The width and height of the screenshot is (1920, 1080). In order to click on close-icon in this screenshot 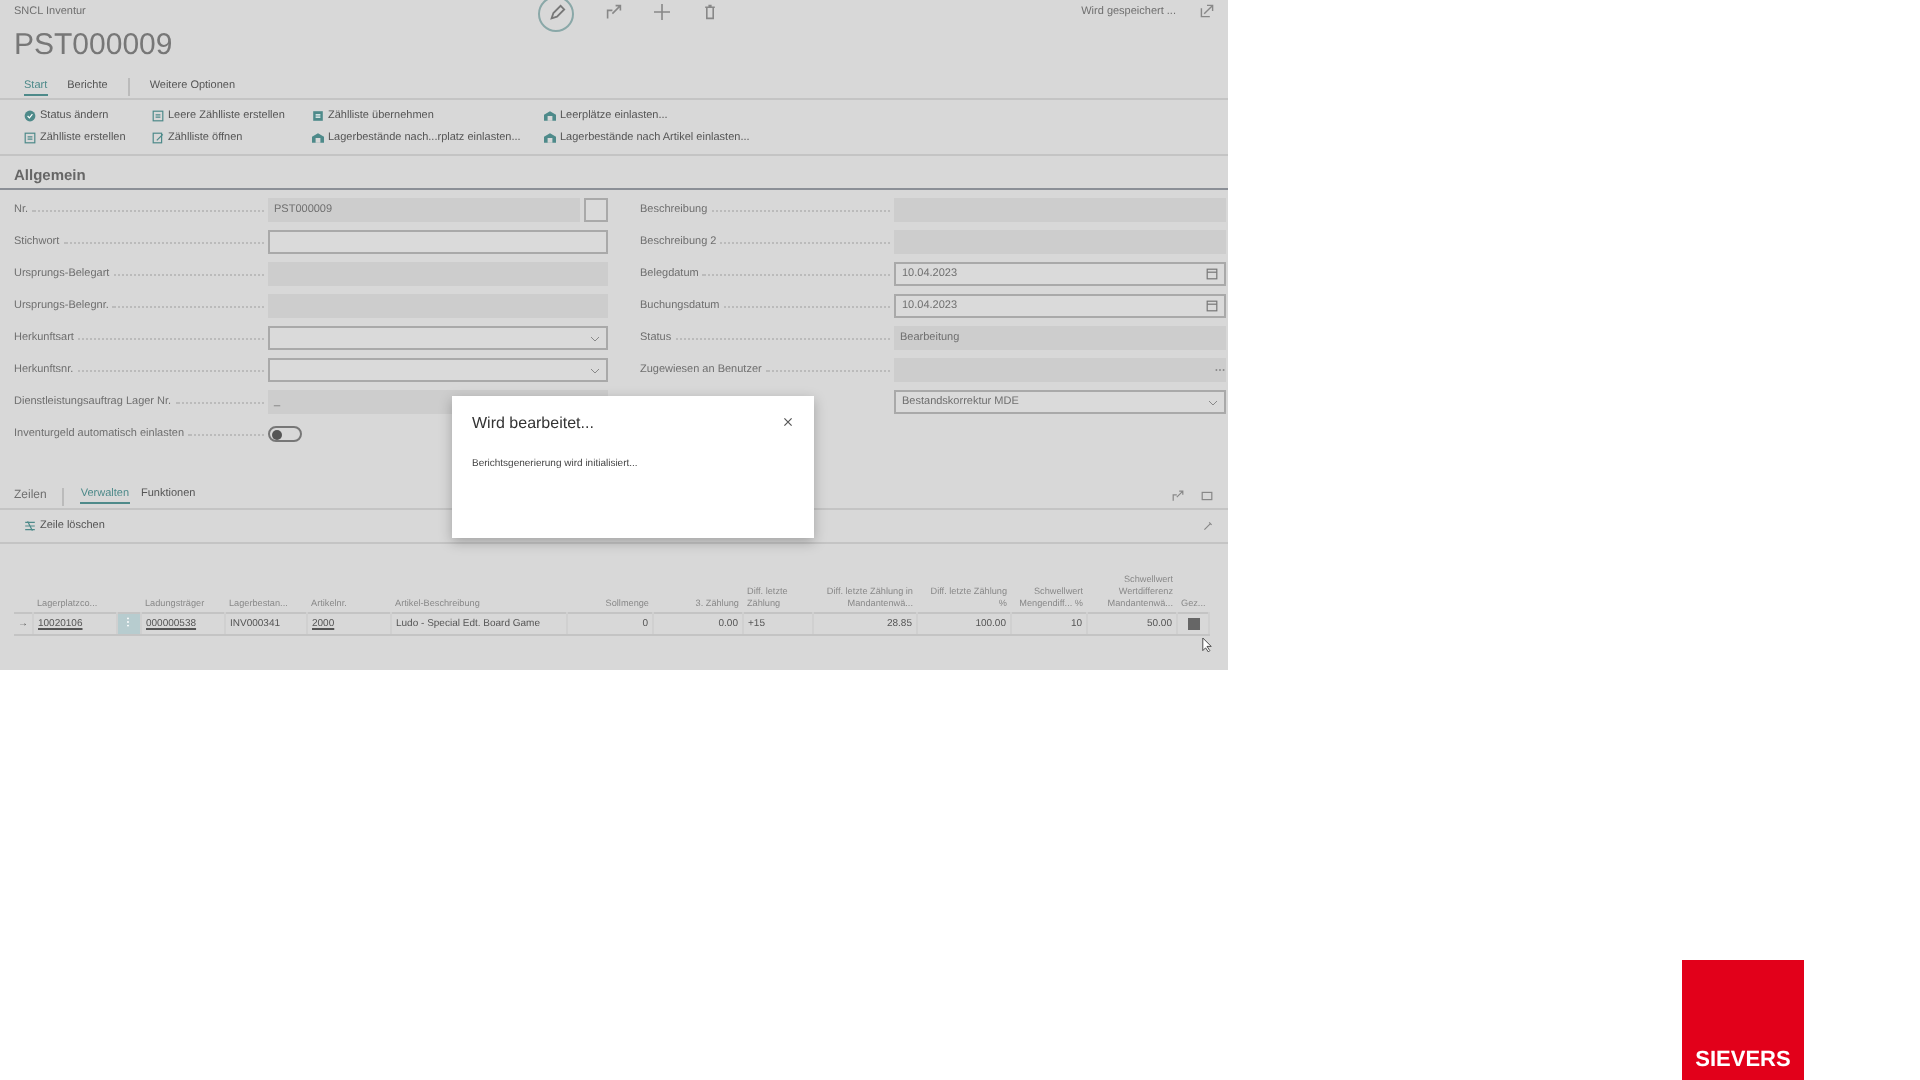, I will do `click(788, 422)`.